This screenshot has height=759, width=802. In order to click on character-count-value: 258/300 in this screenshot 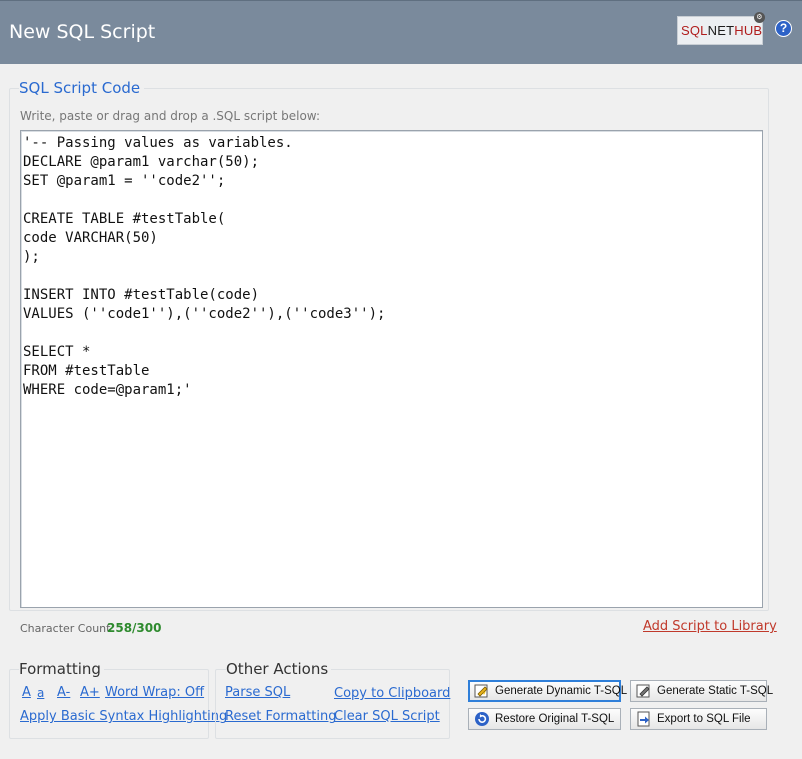, I will do `click(134, 628)`.